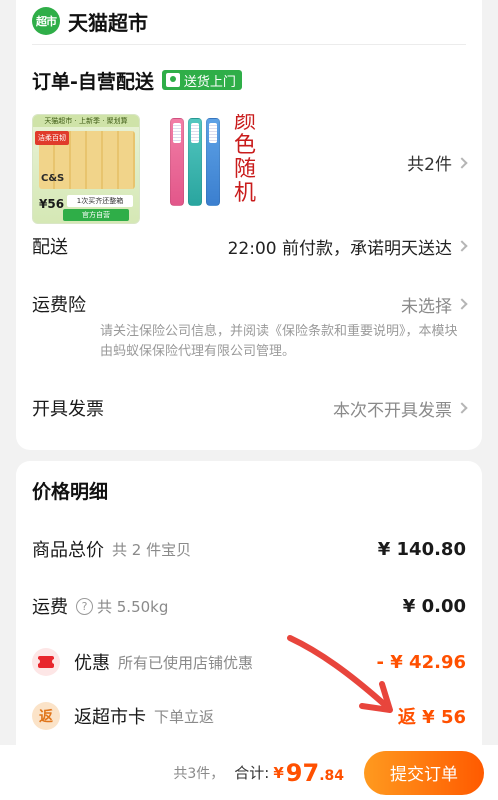 Image resolution: width=498 pixels, height=800 pixels. What do you see at coordinates (252, 773) in the screenshot?
I see `total-label: 合计:` at bounding box center [252, 773].